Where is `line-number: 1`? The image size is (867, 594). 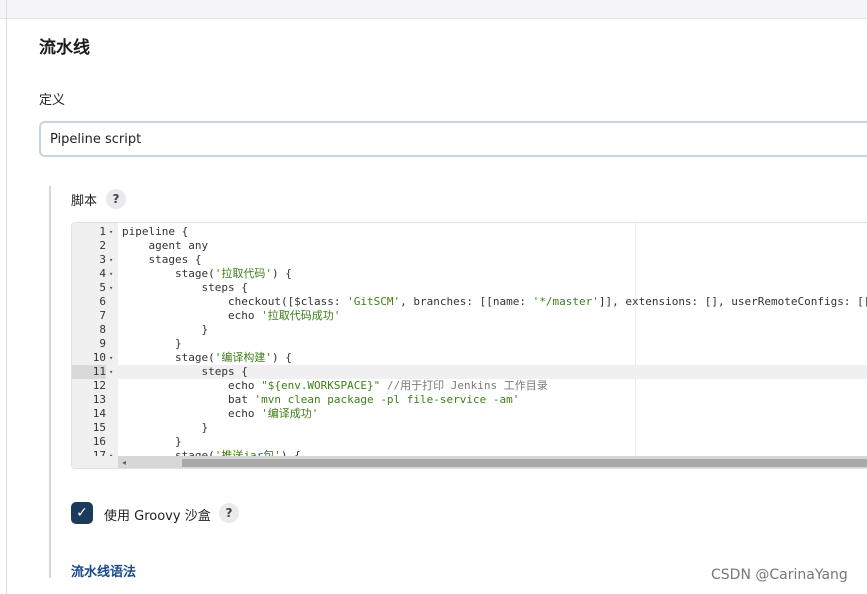 line-number: 1 is located at coordinates (102, 231).